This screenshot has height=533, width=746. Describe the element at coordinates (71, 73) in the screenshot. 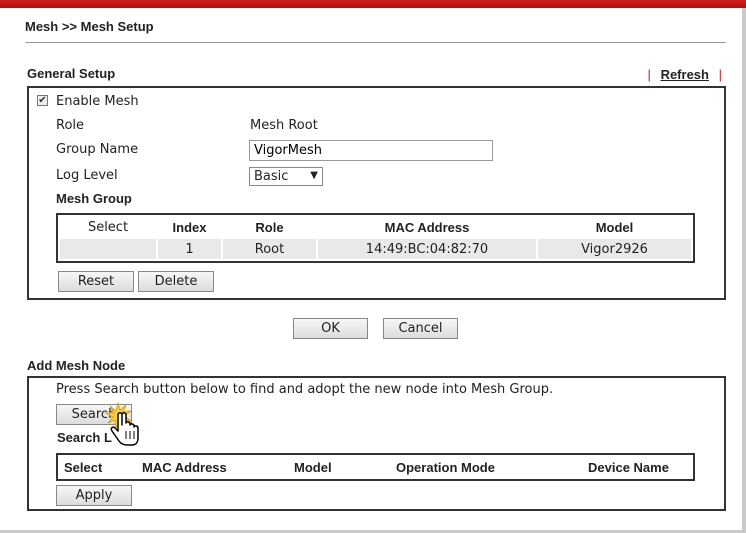

I see `general-setup-title: General Setup` at that location.